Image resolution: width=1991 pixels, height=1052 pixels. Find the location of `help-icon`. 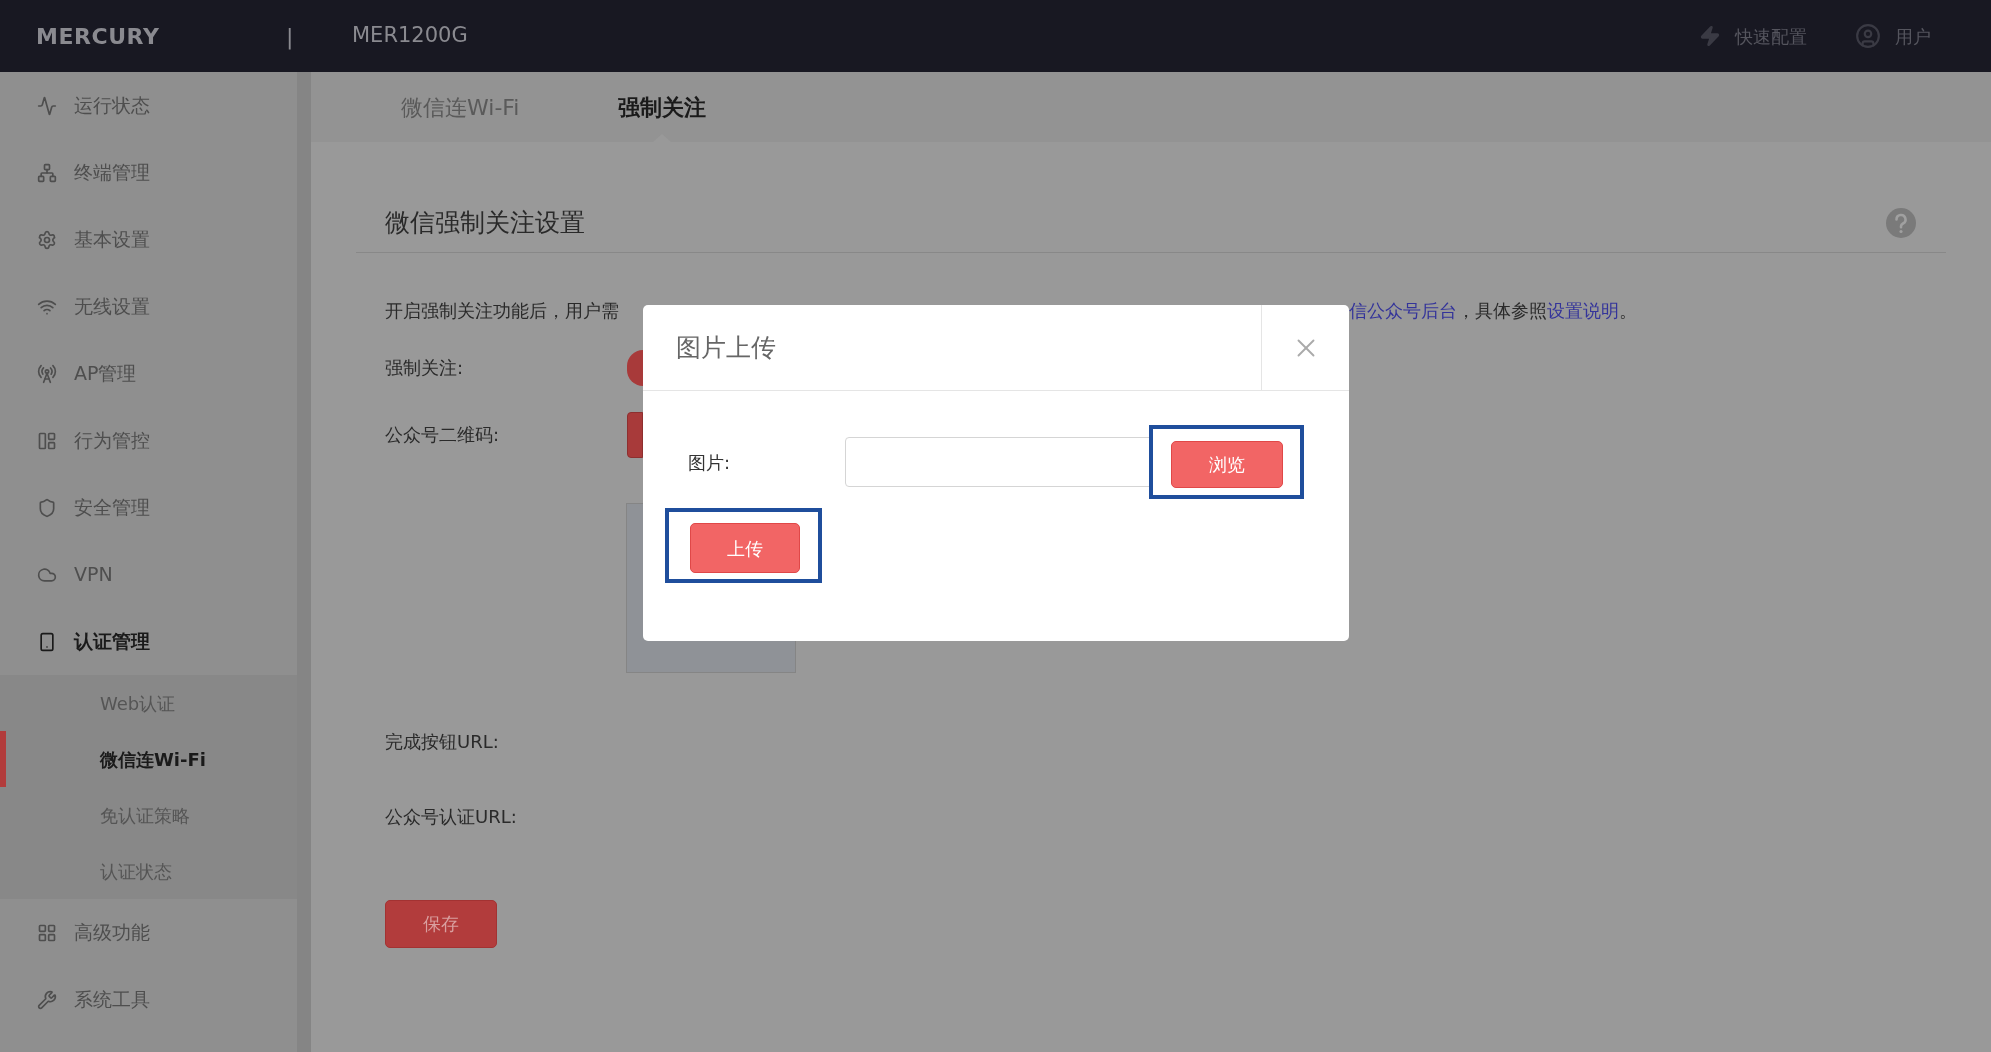

help-icon is located at coordinates (1901, 222).